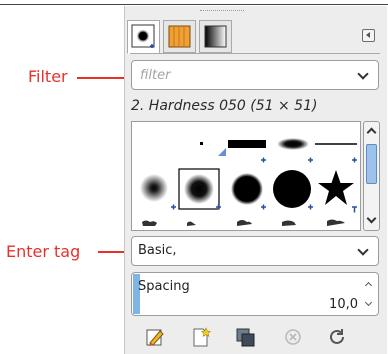  Describe the element at coordinates (368, 302) in the screenshot. I see `spin-down-icon` at that location.